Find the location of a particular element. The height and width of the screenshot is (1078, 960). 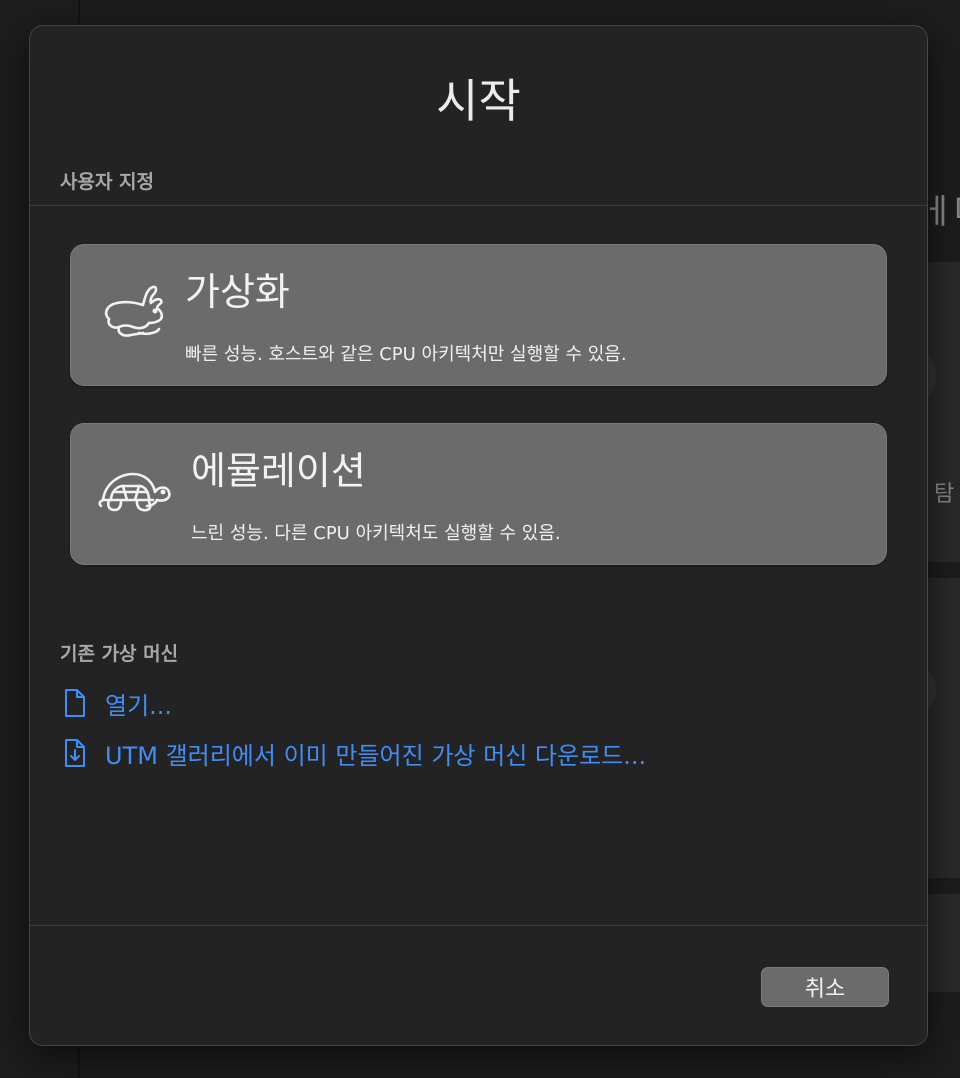

download-document-icon is located at coordinates (75, 753).